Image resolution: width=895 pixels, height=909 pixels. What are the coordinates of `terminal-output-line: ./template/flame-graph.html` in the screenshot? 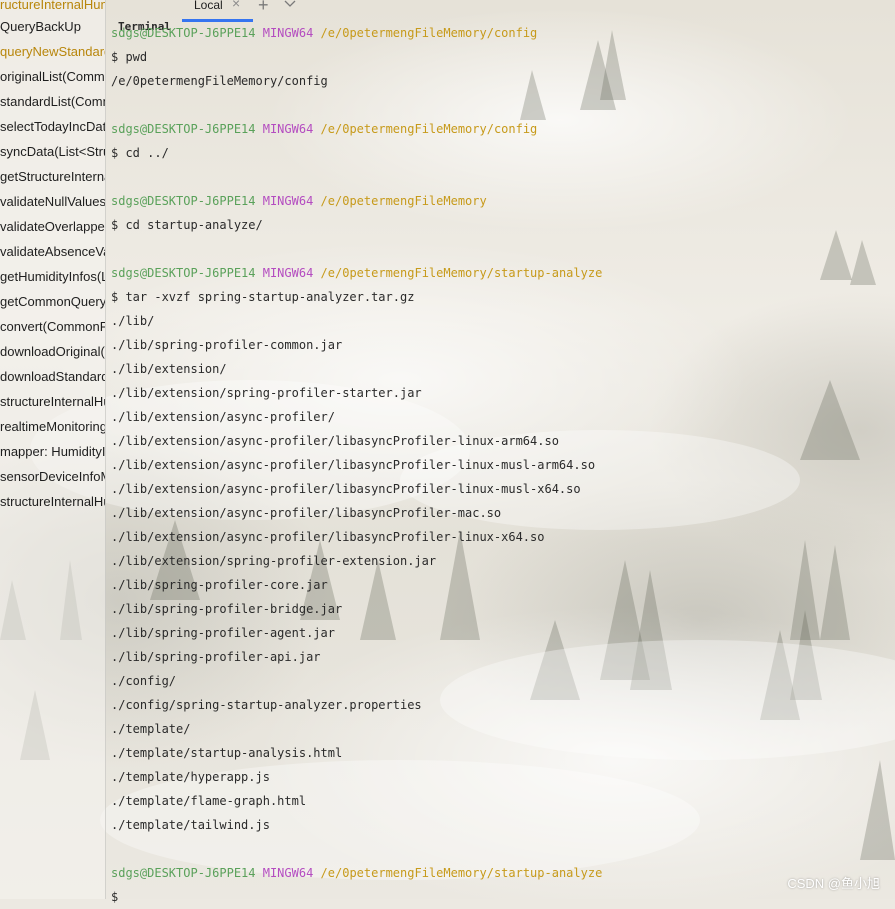 It's located at (209, 801).